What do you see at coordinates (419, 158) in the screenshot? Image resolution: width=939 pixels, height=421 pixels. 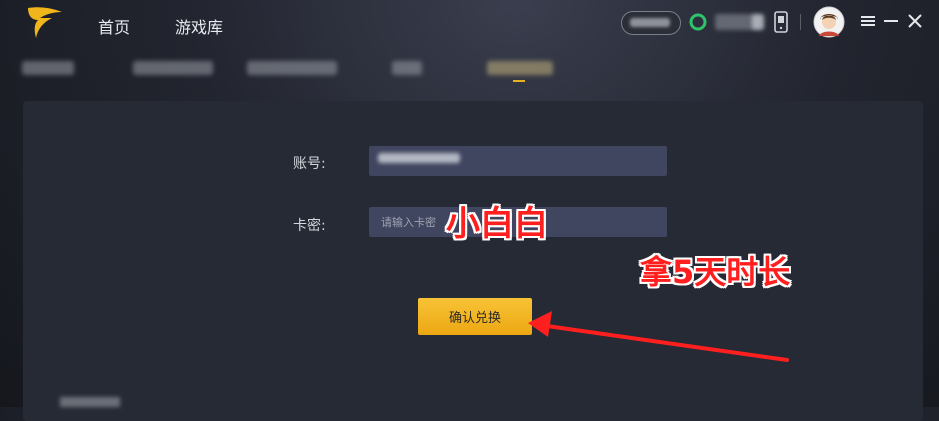 I see `redacted-account-value` at bounding box center [419, 158].